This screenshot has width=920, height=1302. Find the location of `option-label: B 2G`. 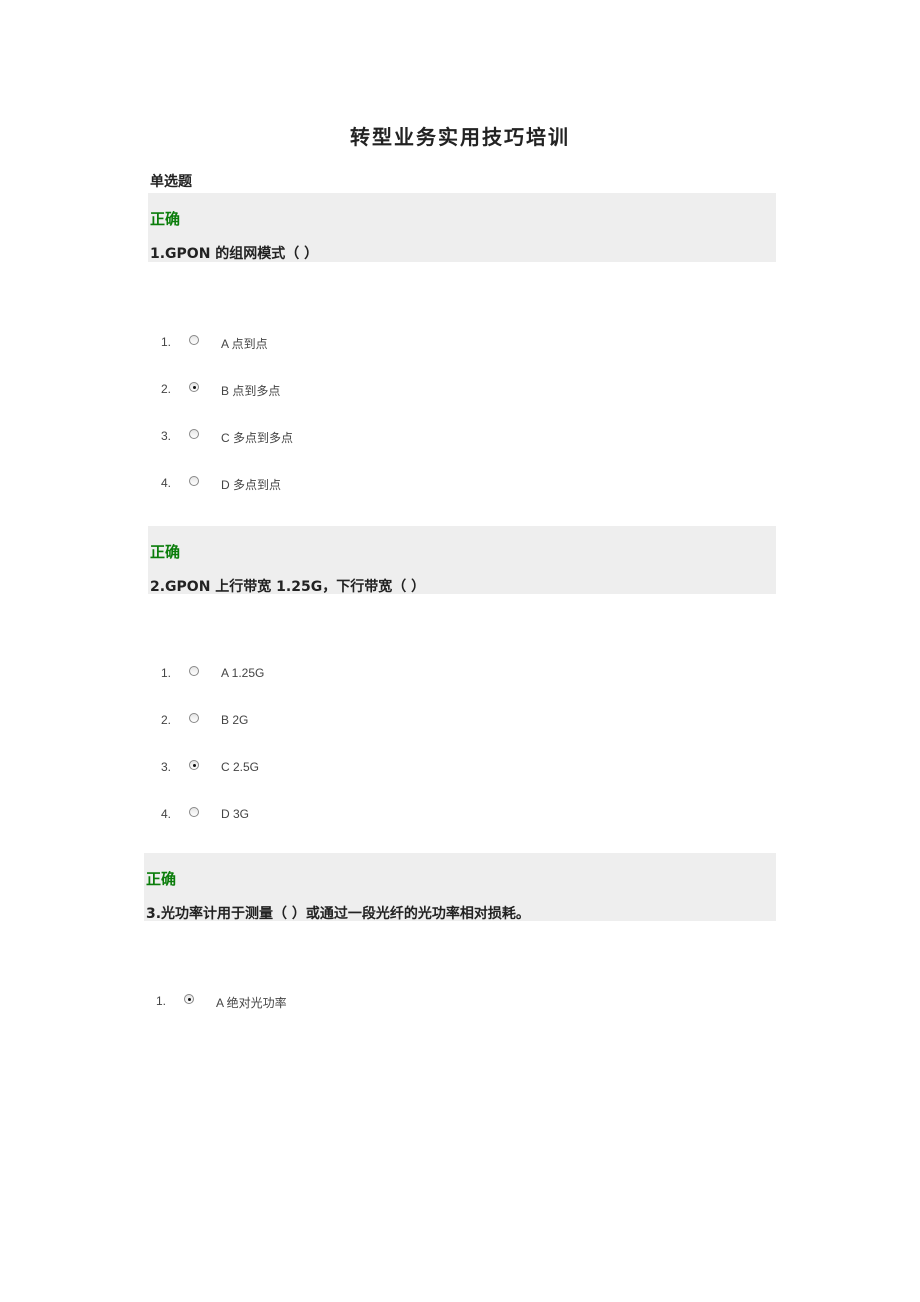

option-label: B 2G is located at coordinates (235, 720).